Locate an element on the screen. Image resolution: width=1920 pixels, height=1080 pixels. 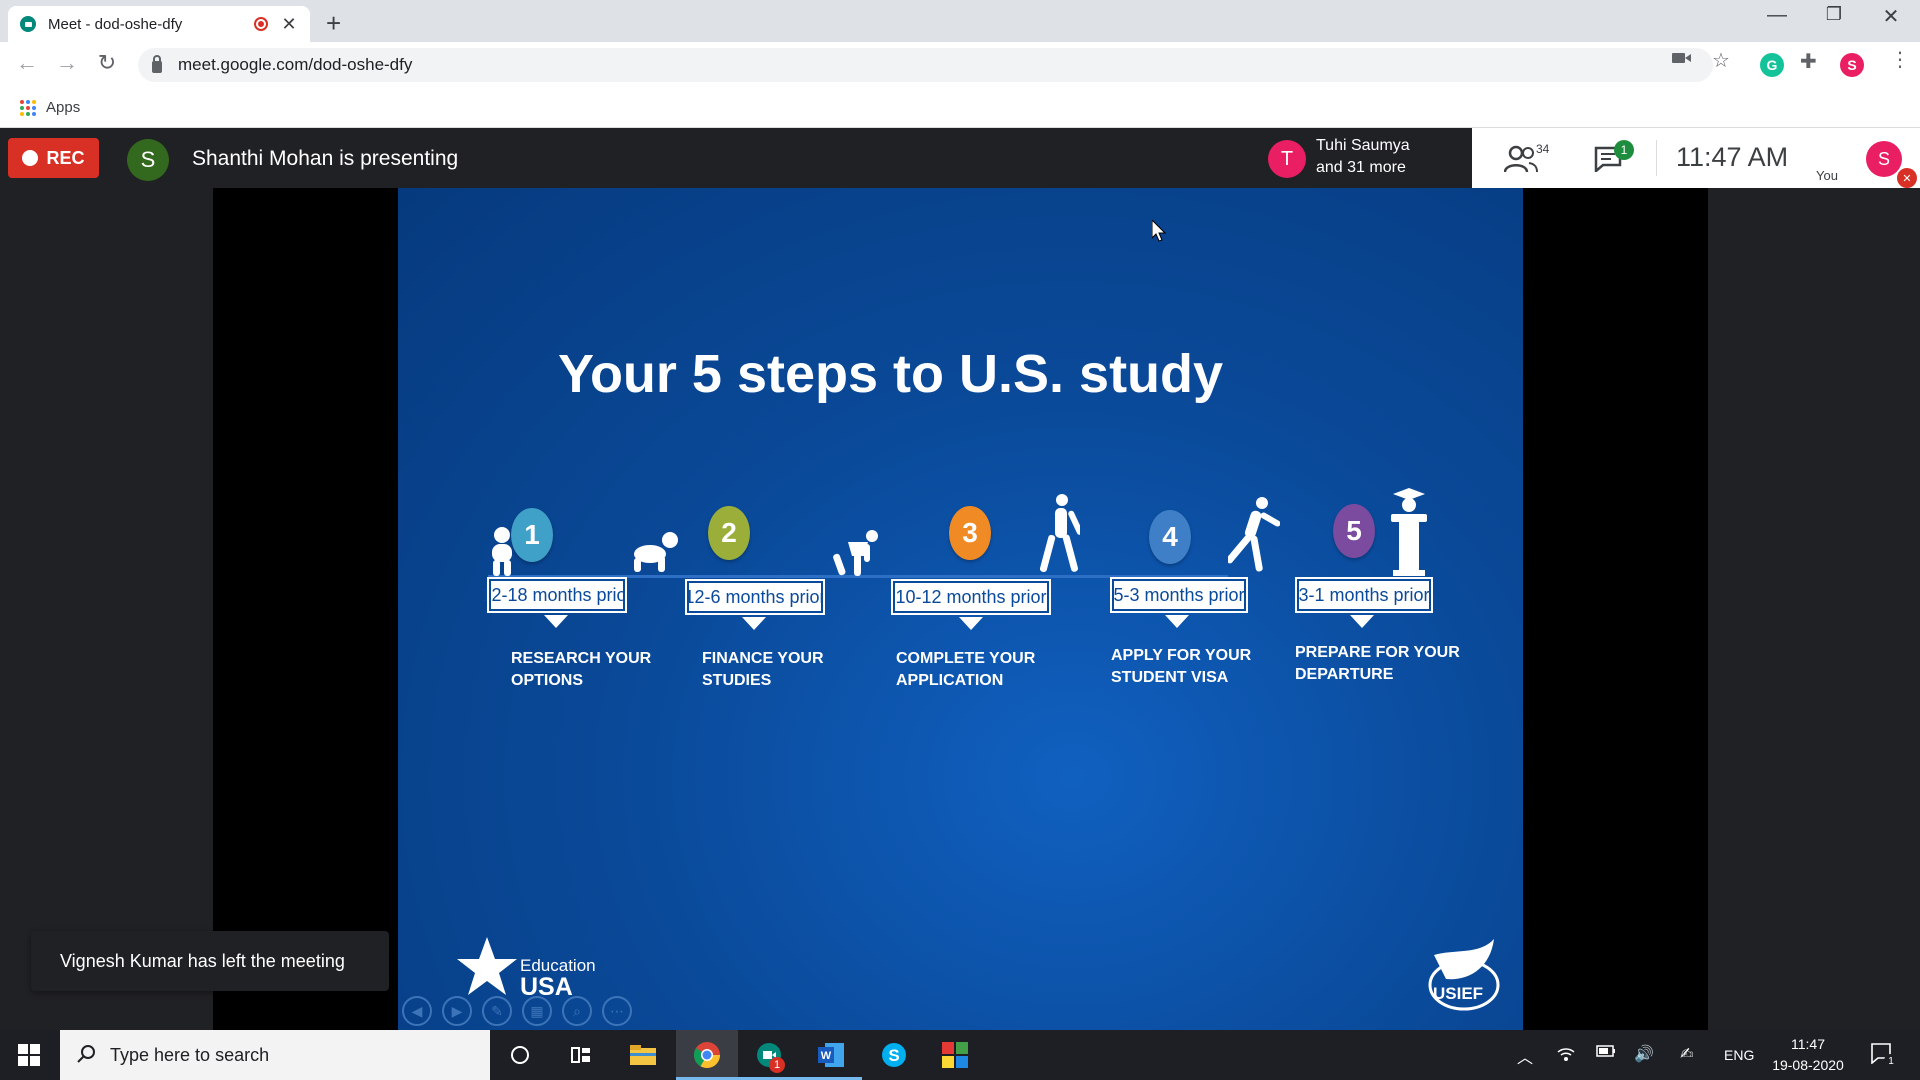
standing-up-figure-icon is located at coordinates (855, 553).